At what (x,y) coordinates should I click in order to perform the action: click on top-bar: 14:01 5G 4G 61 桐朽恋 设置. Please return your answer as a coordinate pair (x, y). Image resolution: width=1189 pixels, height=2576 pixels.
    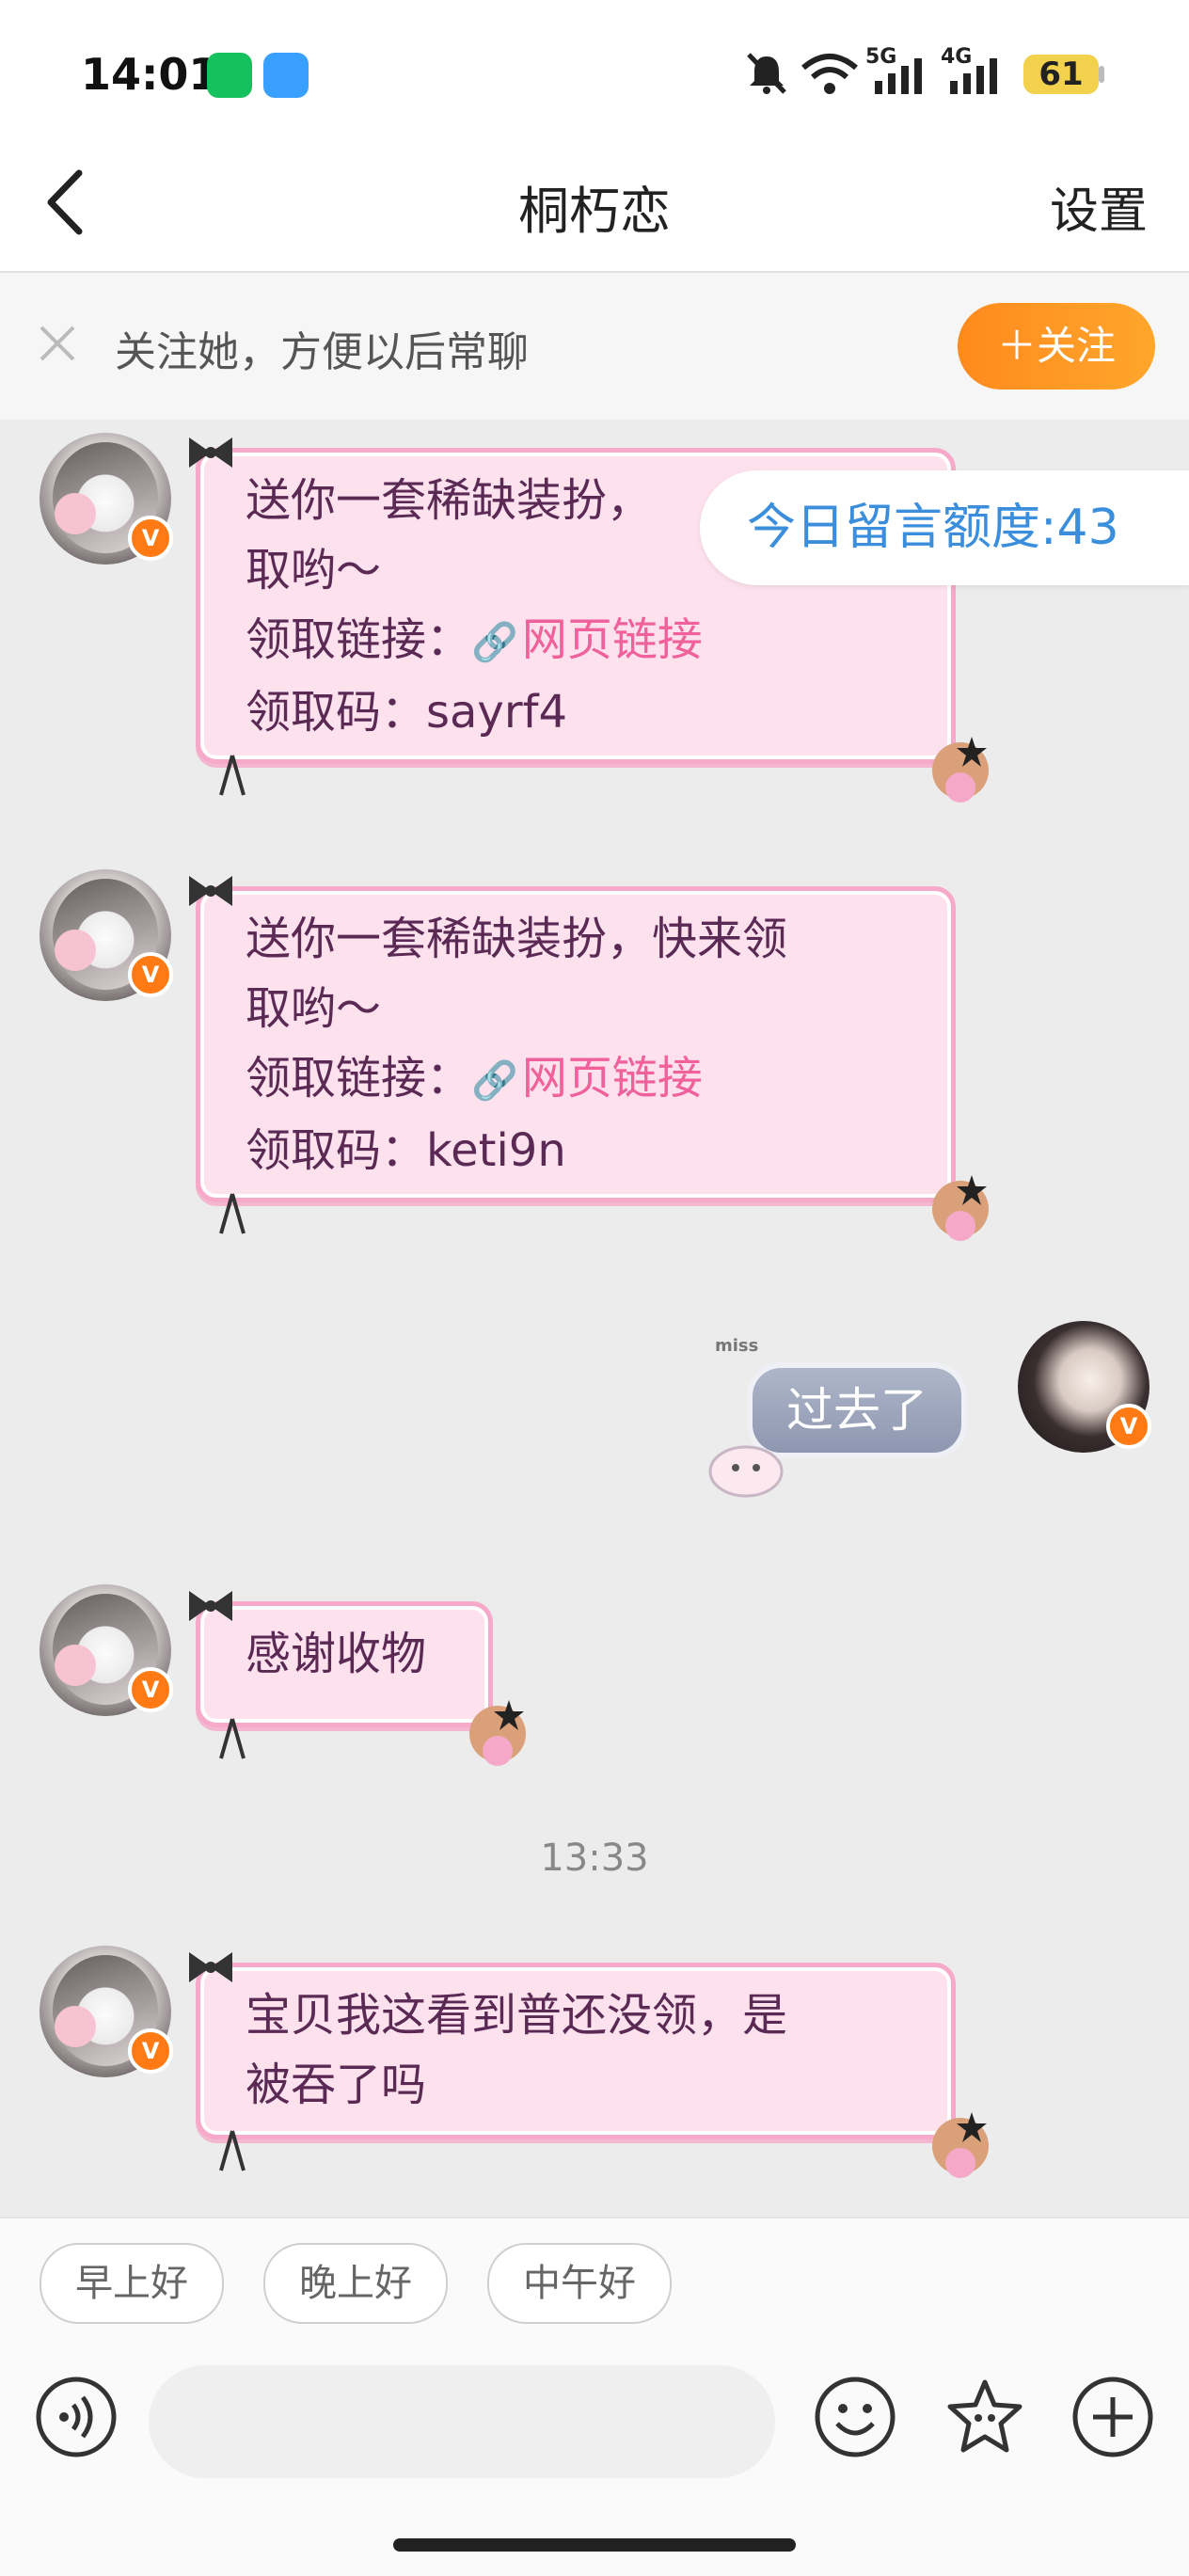
    Looking at the image, I should click on (594, 137).